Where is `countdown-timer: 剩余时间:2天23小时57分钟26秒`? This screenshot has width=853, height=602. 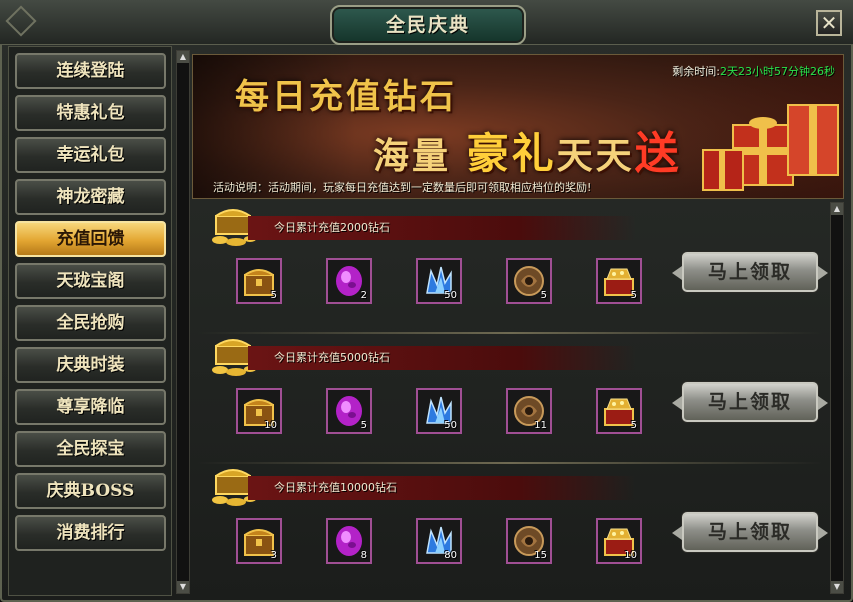 countdown-timer: 剩余时间:2天23小时57分钟26秒 is located at coordinates (753, 71).